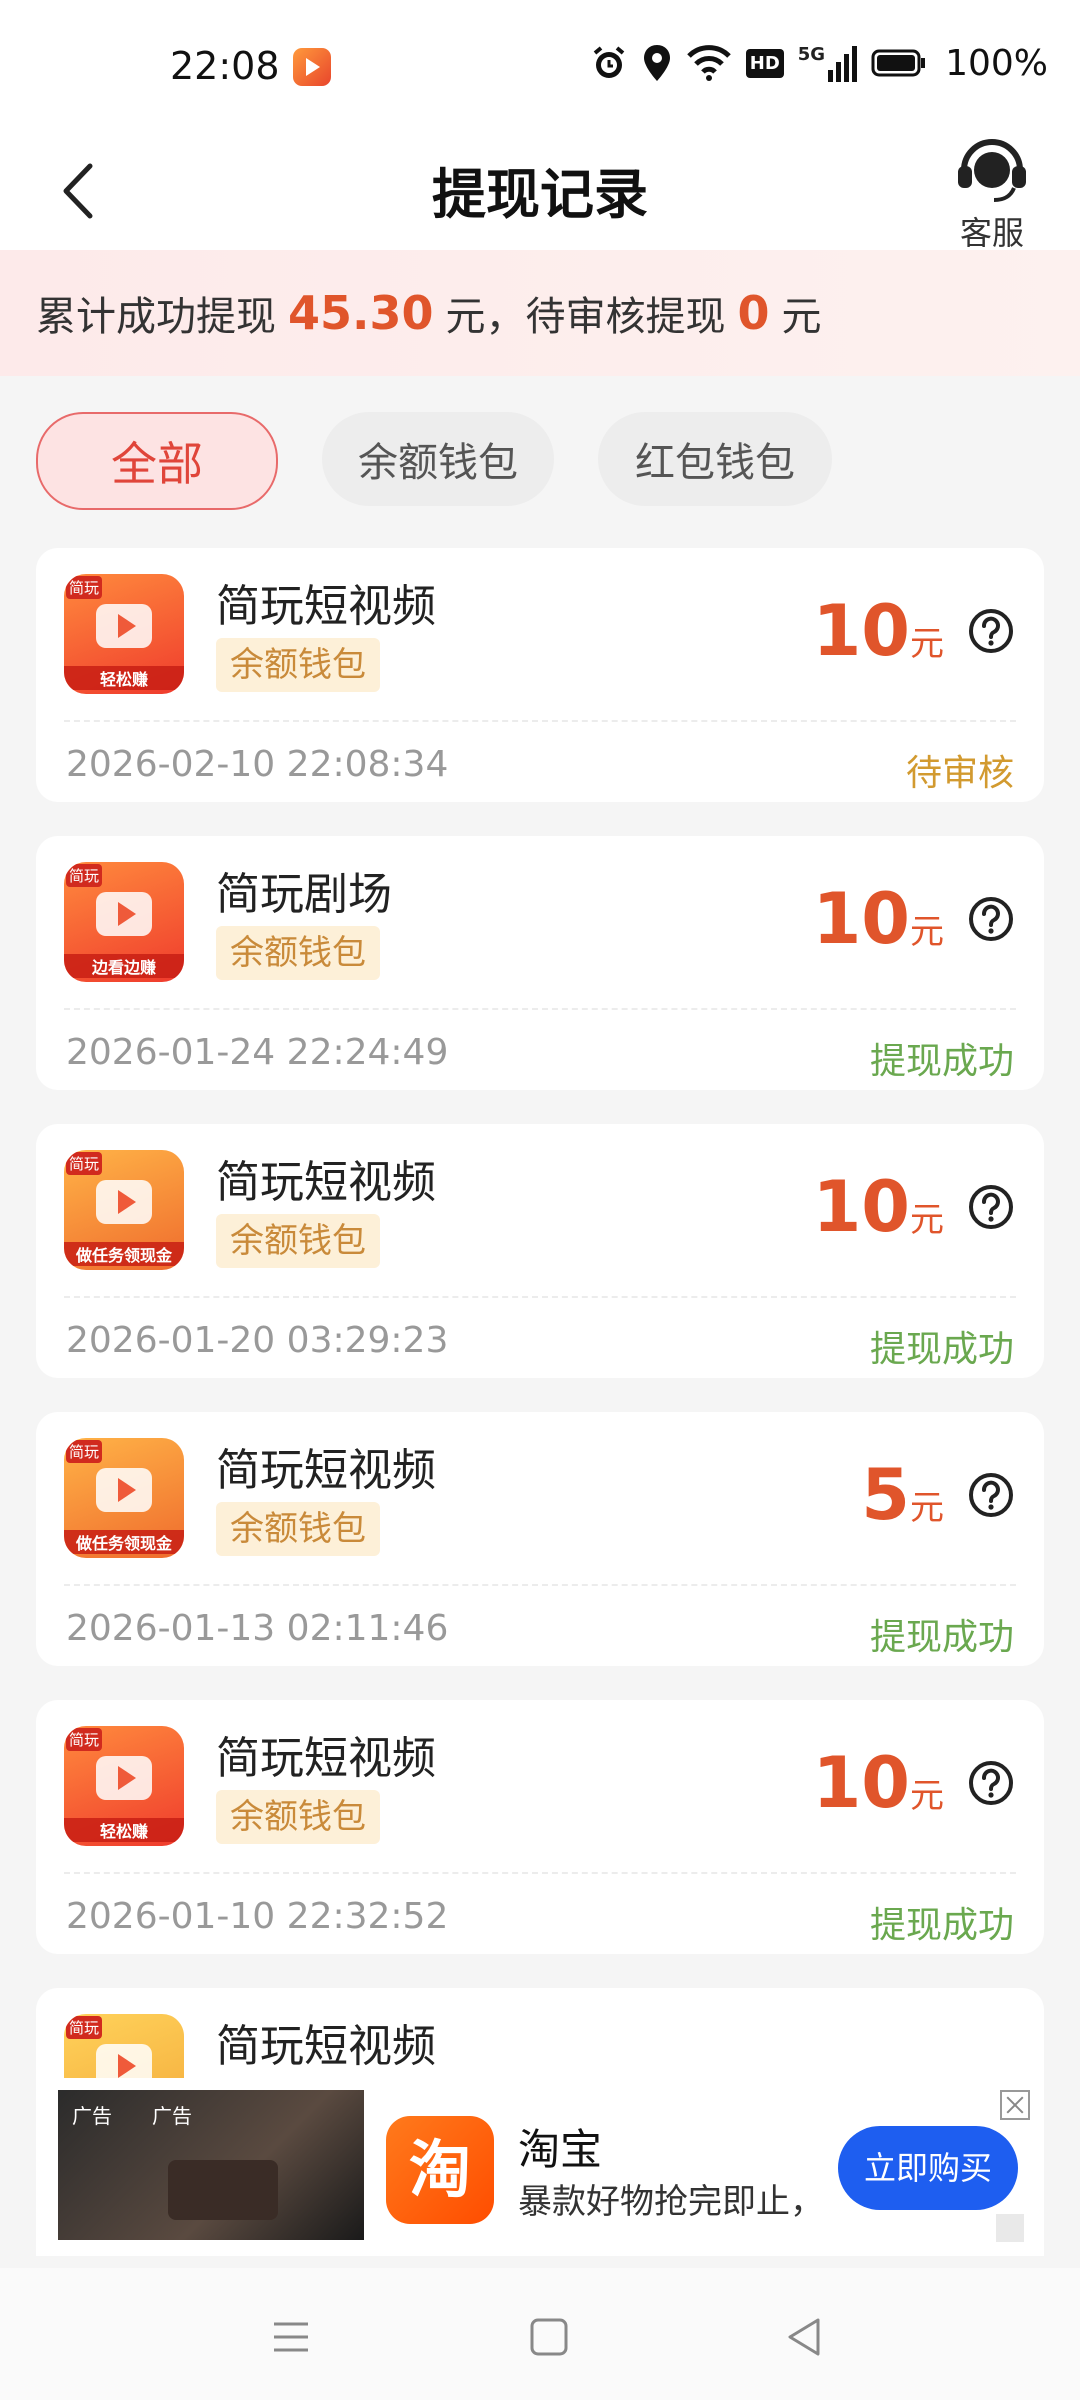  What do you see at coordinates (291, 2337) in the screenshot?
I see `menu-nav-icon` at bounding box center [291, 2337].